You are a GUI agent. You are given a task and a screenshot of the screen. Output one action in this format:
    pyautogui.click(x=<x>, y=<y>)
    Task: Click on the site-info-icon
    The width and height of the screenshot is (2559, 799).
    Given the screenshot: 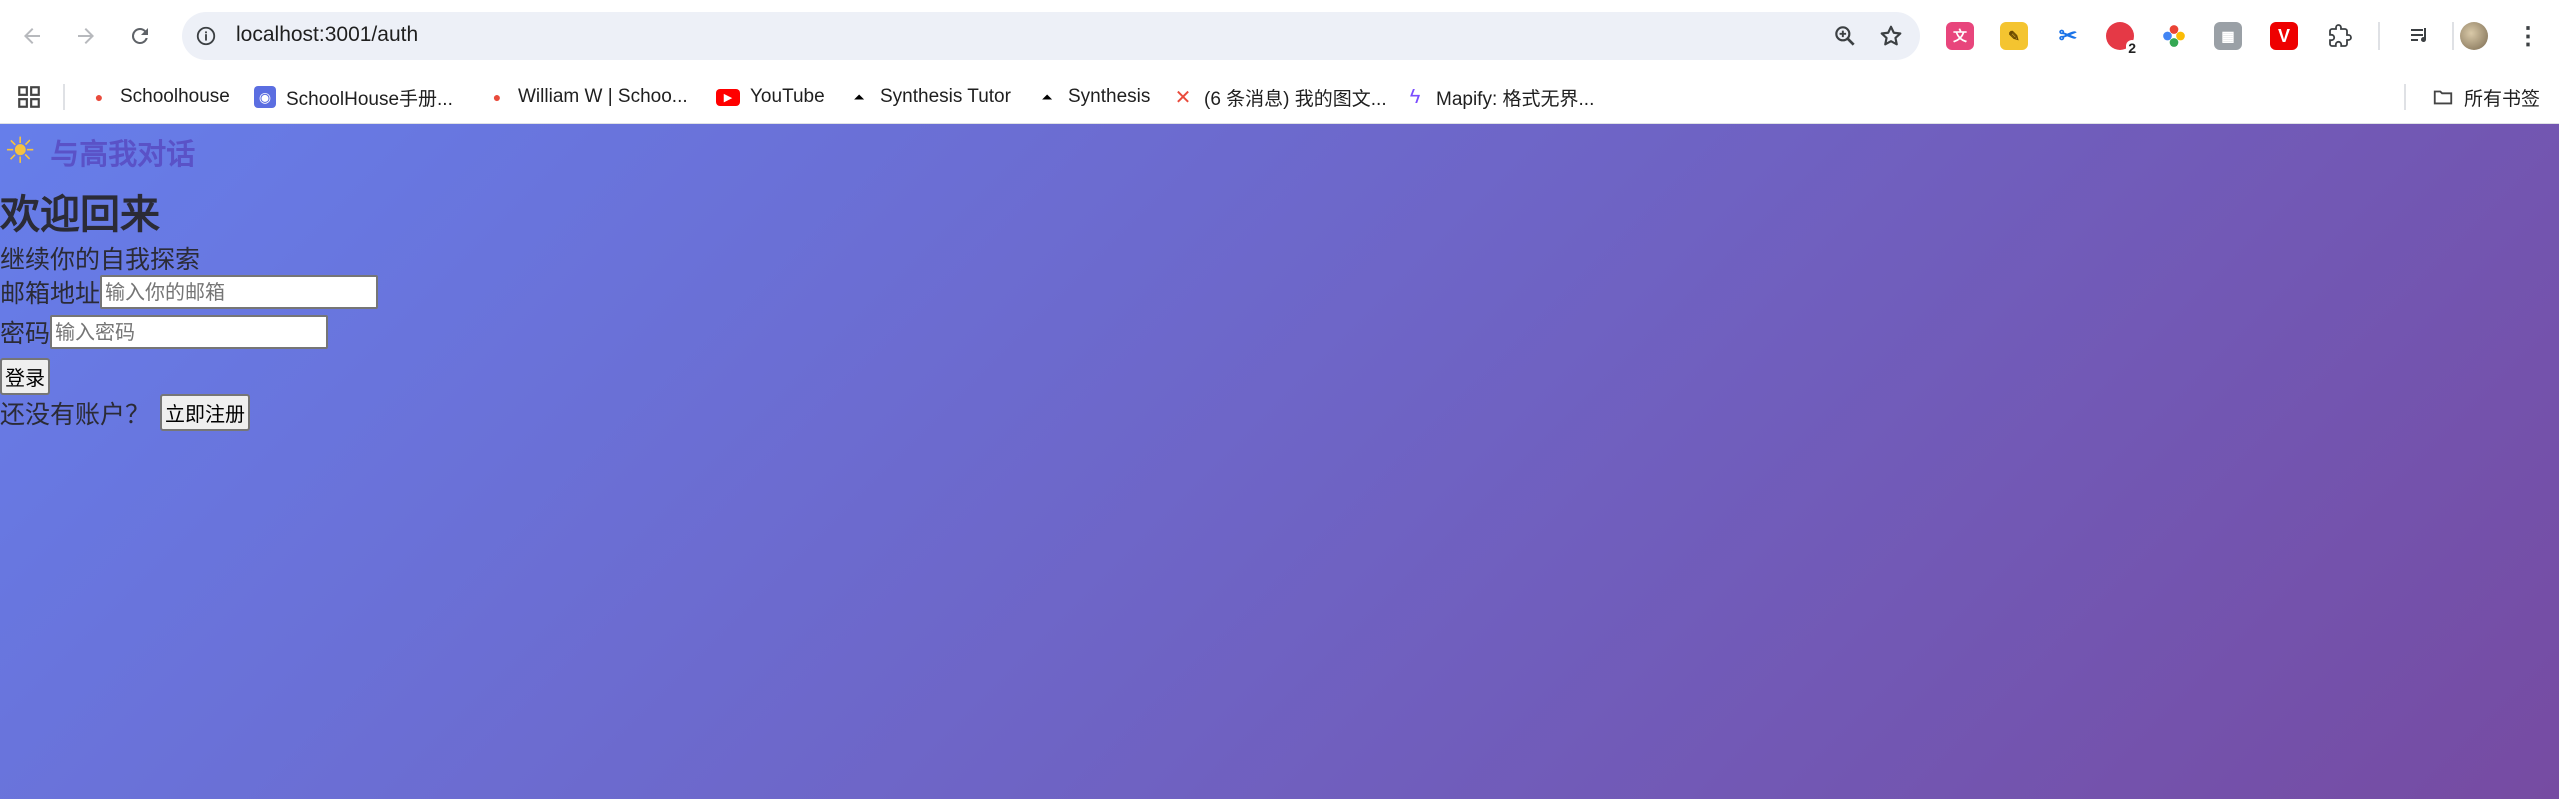 What is the action you would take?
    pyautogui.click(x=206, y=36)
    